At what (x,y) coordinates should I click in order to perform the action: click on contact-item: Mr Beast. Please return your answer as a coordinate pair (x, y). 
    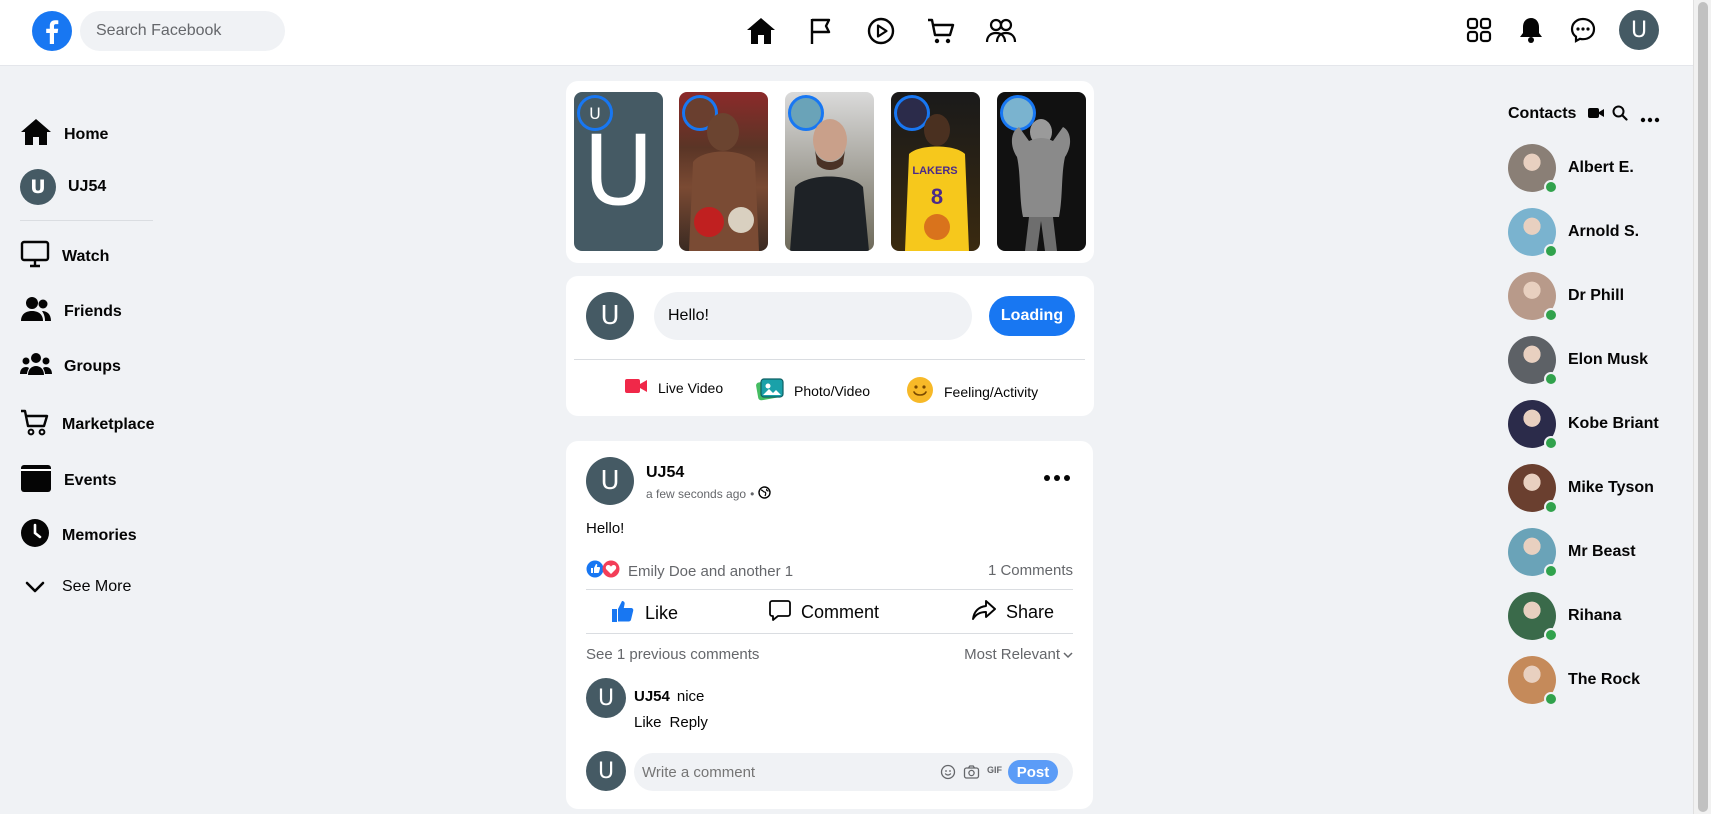
    Looking at the image, I should click on (1572, 553).